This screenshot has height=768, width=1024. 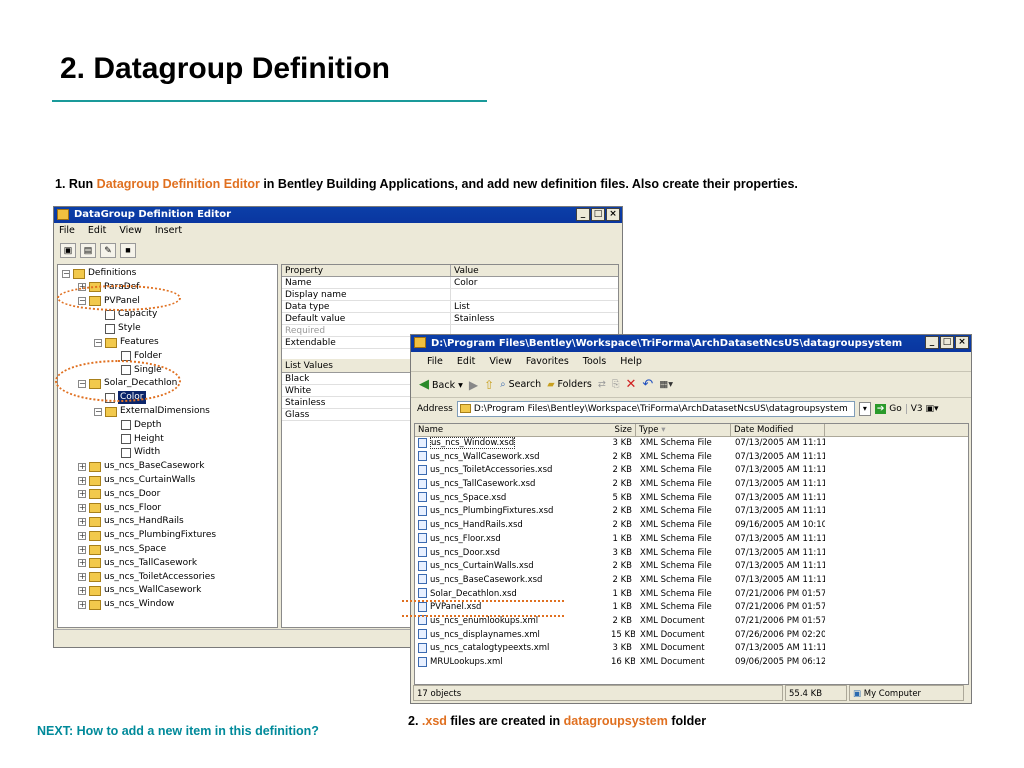 What do you see at coordinates (137, 563) in the screenshot?
I see `tree-node: + us_ncs_TallCasework` at bounding box center [137, 563].